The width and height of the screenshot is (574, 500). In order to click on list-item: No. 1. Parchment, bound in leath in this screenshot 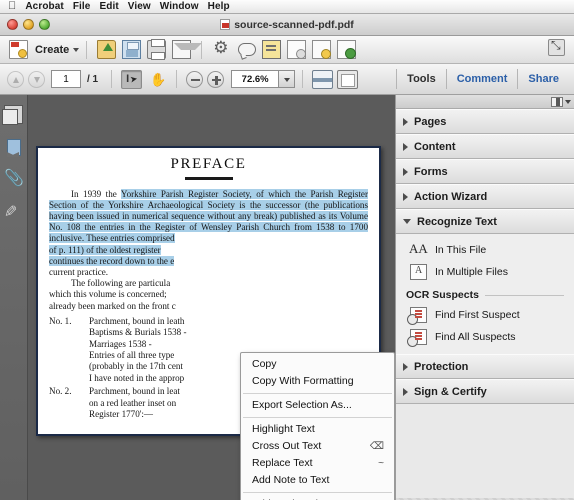, I will do `click(208, 321)`.